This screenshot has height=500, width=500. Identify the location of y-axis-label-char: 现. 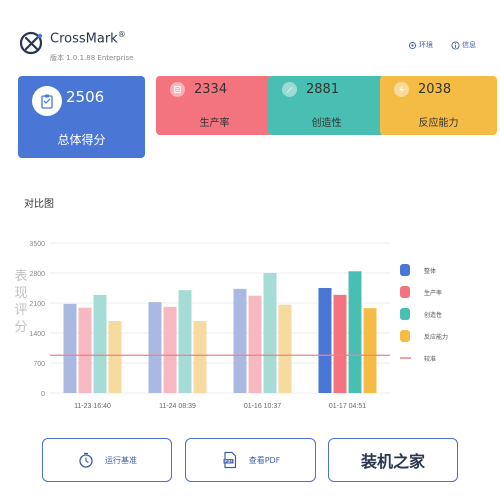
(20, 293).